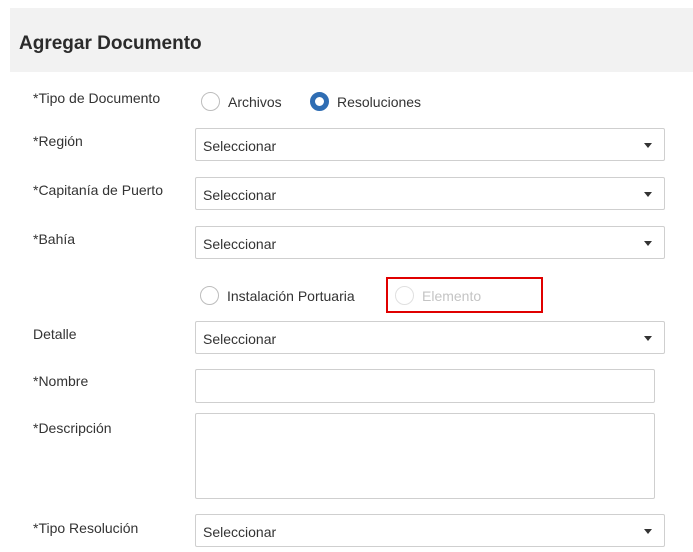 The height and width of the screenshot is (552, 693). I want to click on tipo-resolucion-label: *Tipo Resolución, so click(86, 528).